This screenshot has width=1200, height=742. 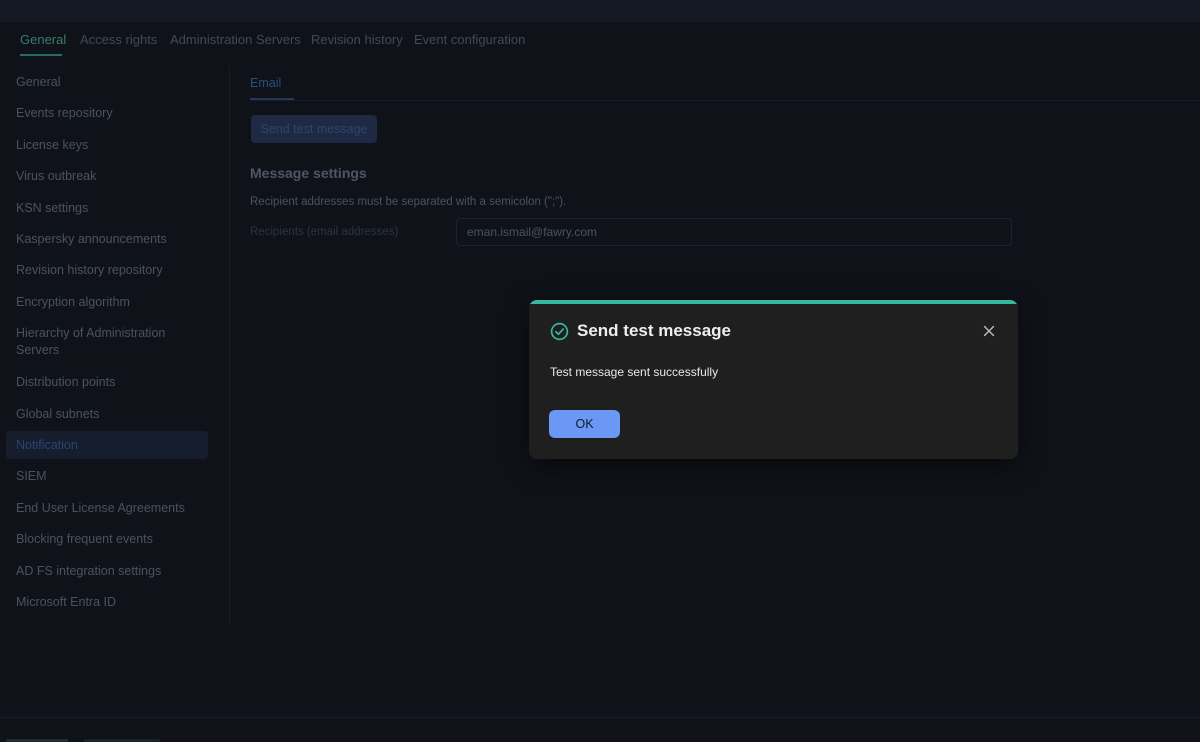 What do you see at coordinates (107, 239) in the screenshot?
I see `sidebar-item-kaspersky-announcements: Kaspersky announcements` at bounding box center [107, 239].